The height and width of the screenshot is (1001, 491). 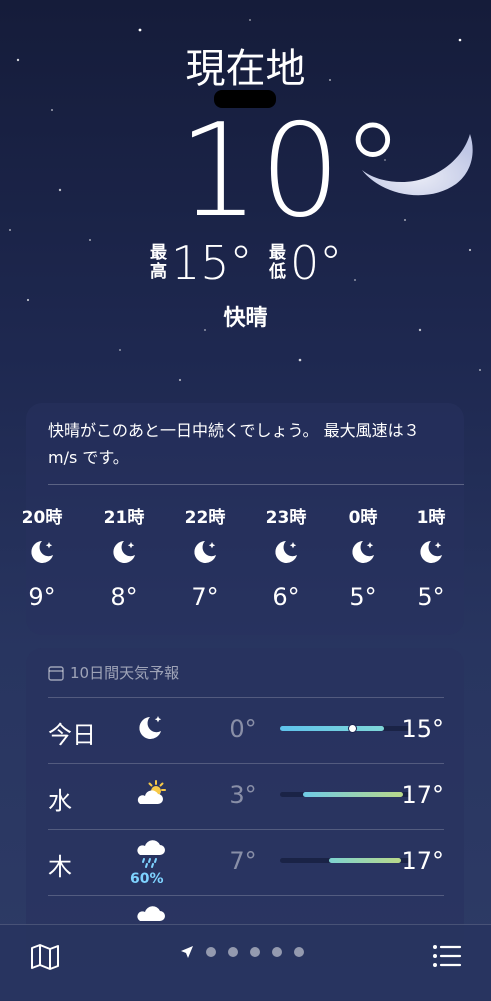 What do you see at coordinates (205, 597) in the screenshot?
I see `hour-temp: 7°` at bounding box center [205, 597].